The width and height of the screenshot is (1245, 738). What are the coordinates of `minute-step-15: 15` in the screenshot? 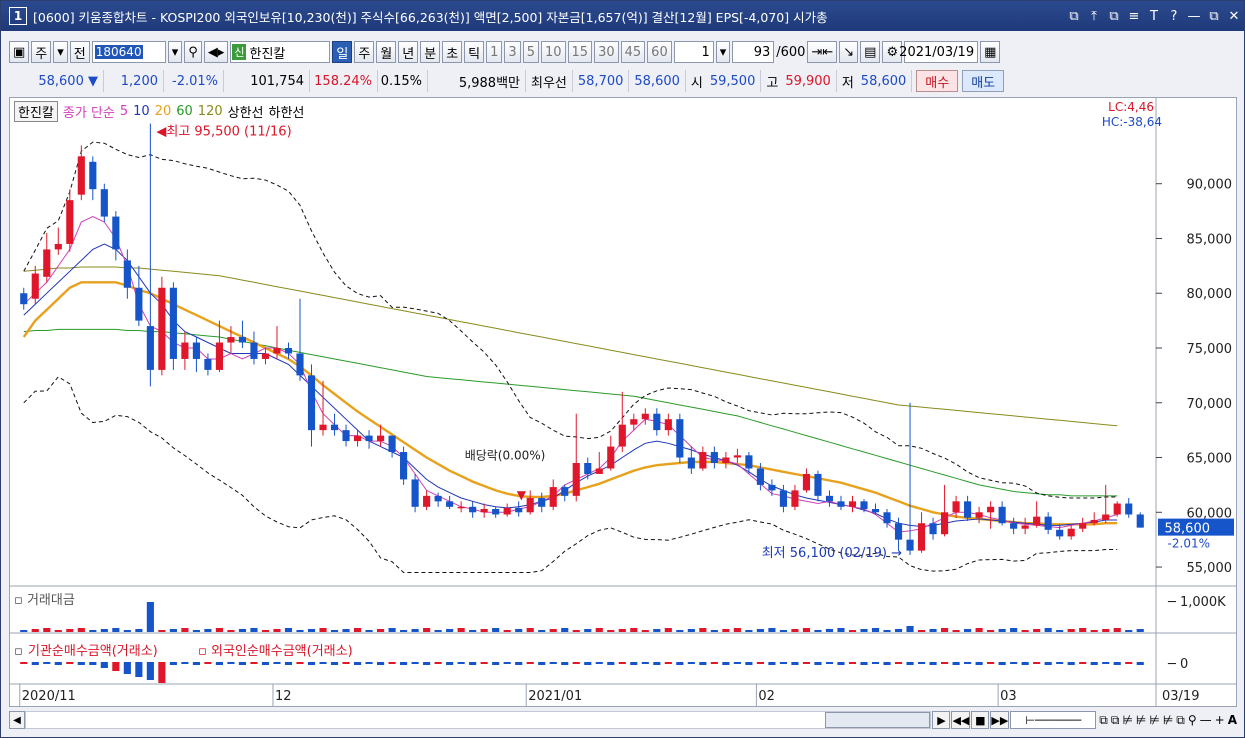 It's located at (580, 52).